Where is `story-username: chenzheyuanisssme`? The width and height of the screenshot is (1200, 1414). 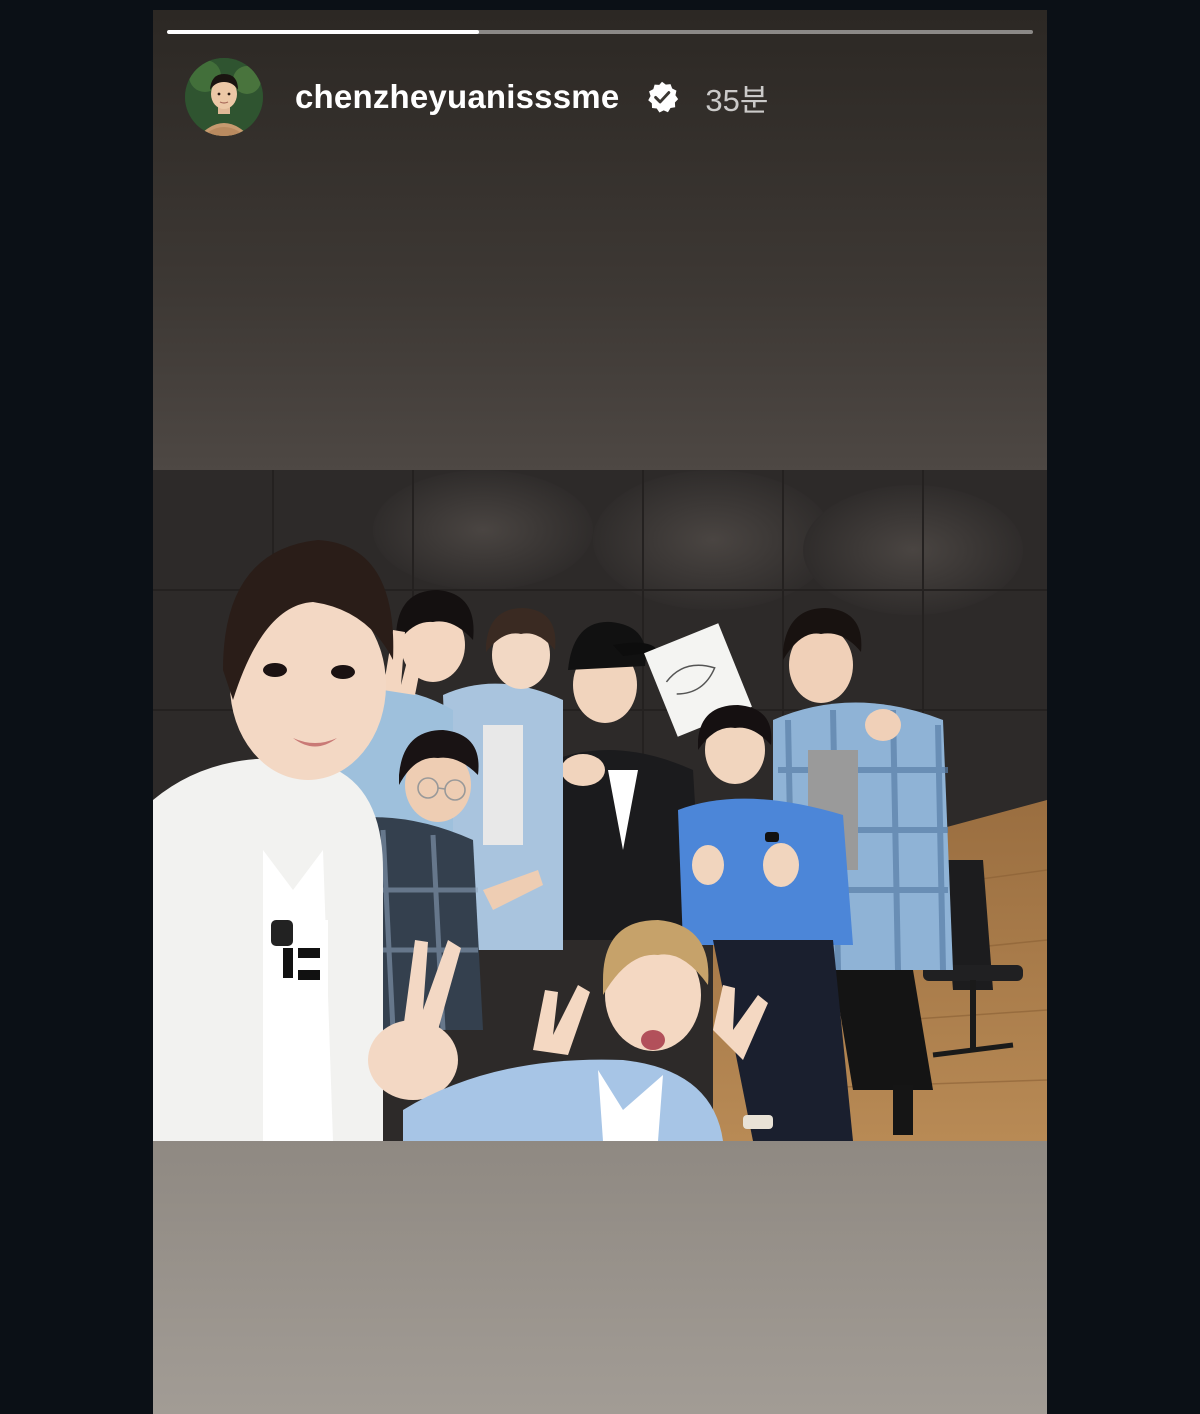
story-username: chenzheyuanisssme is located at coordinates (457, 97).